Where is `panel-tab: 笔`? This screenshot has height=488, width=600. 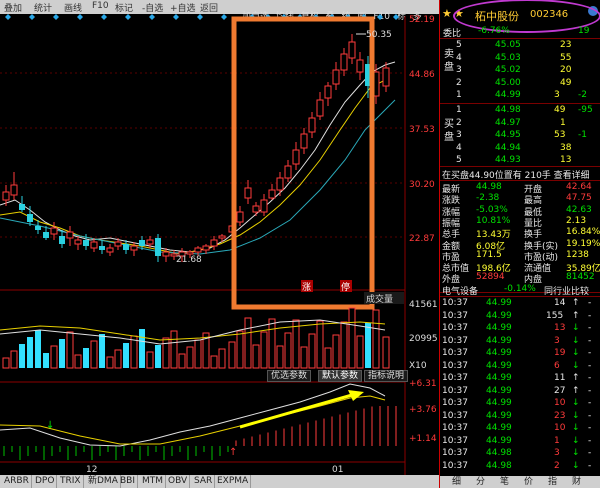
panel-tab: 笔 is located at coordinates (504, 482).